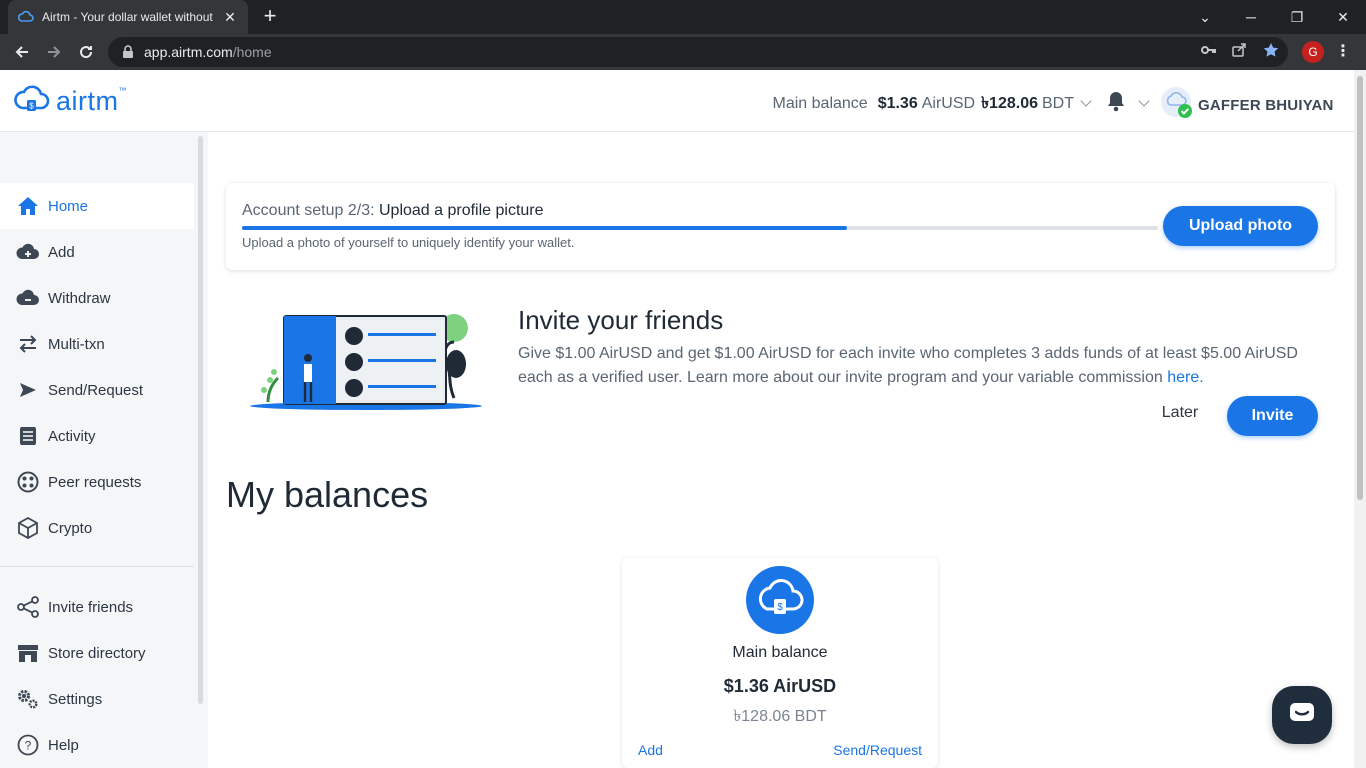  What do you see at coordinates (97, 566) in the screenshot?
I see `sidebar-divider` at bounding box center [97, 566].